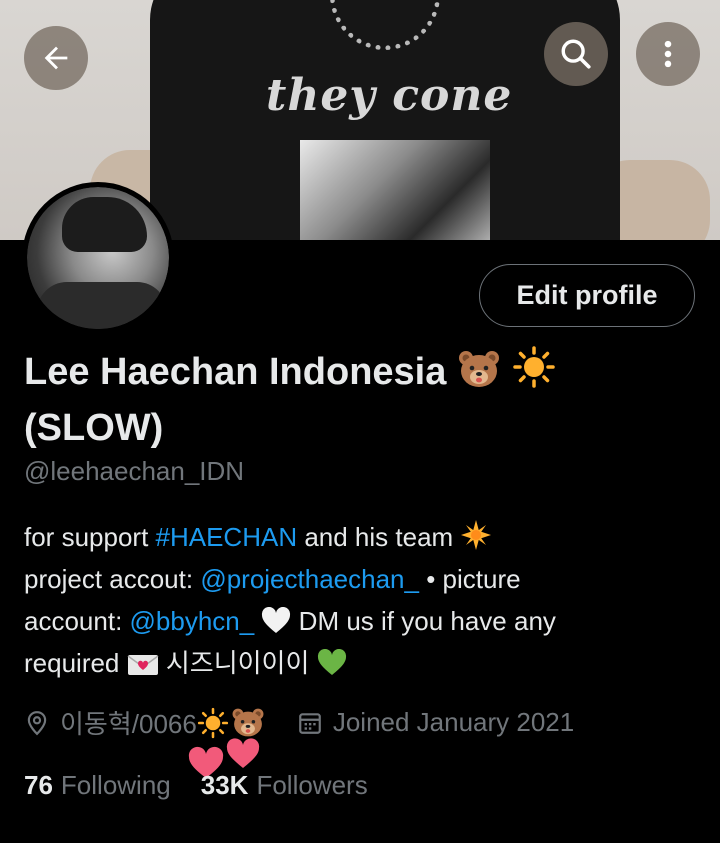 This screenshot has width=720, height=843. Describe the element at coordinates (37, 722) in the screenshot. I see `location-pin-icon` at that location.